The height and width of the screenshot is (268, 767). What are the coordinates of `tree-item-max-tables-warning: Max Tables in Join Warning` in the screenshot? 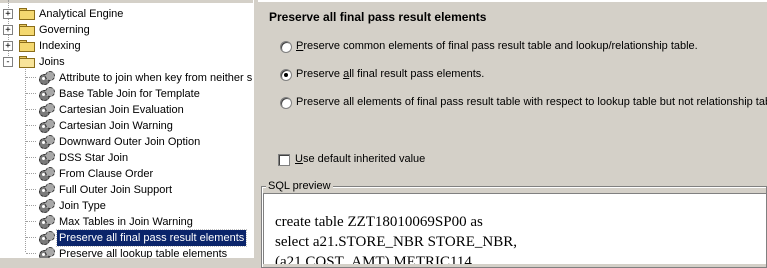 It's located at (126, 222).